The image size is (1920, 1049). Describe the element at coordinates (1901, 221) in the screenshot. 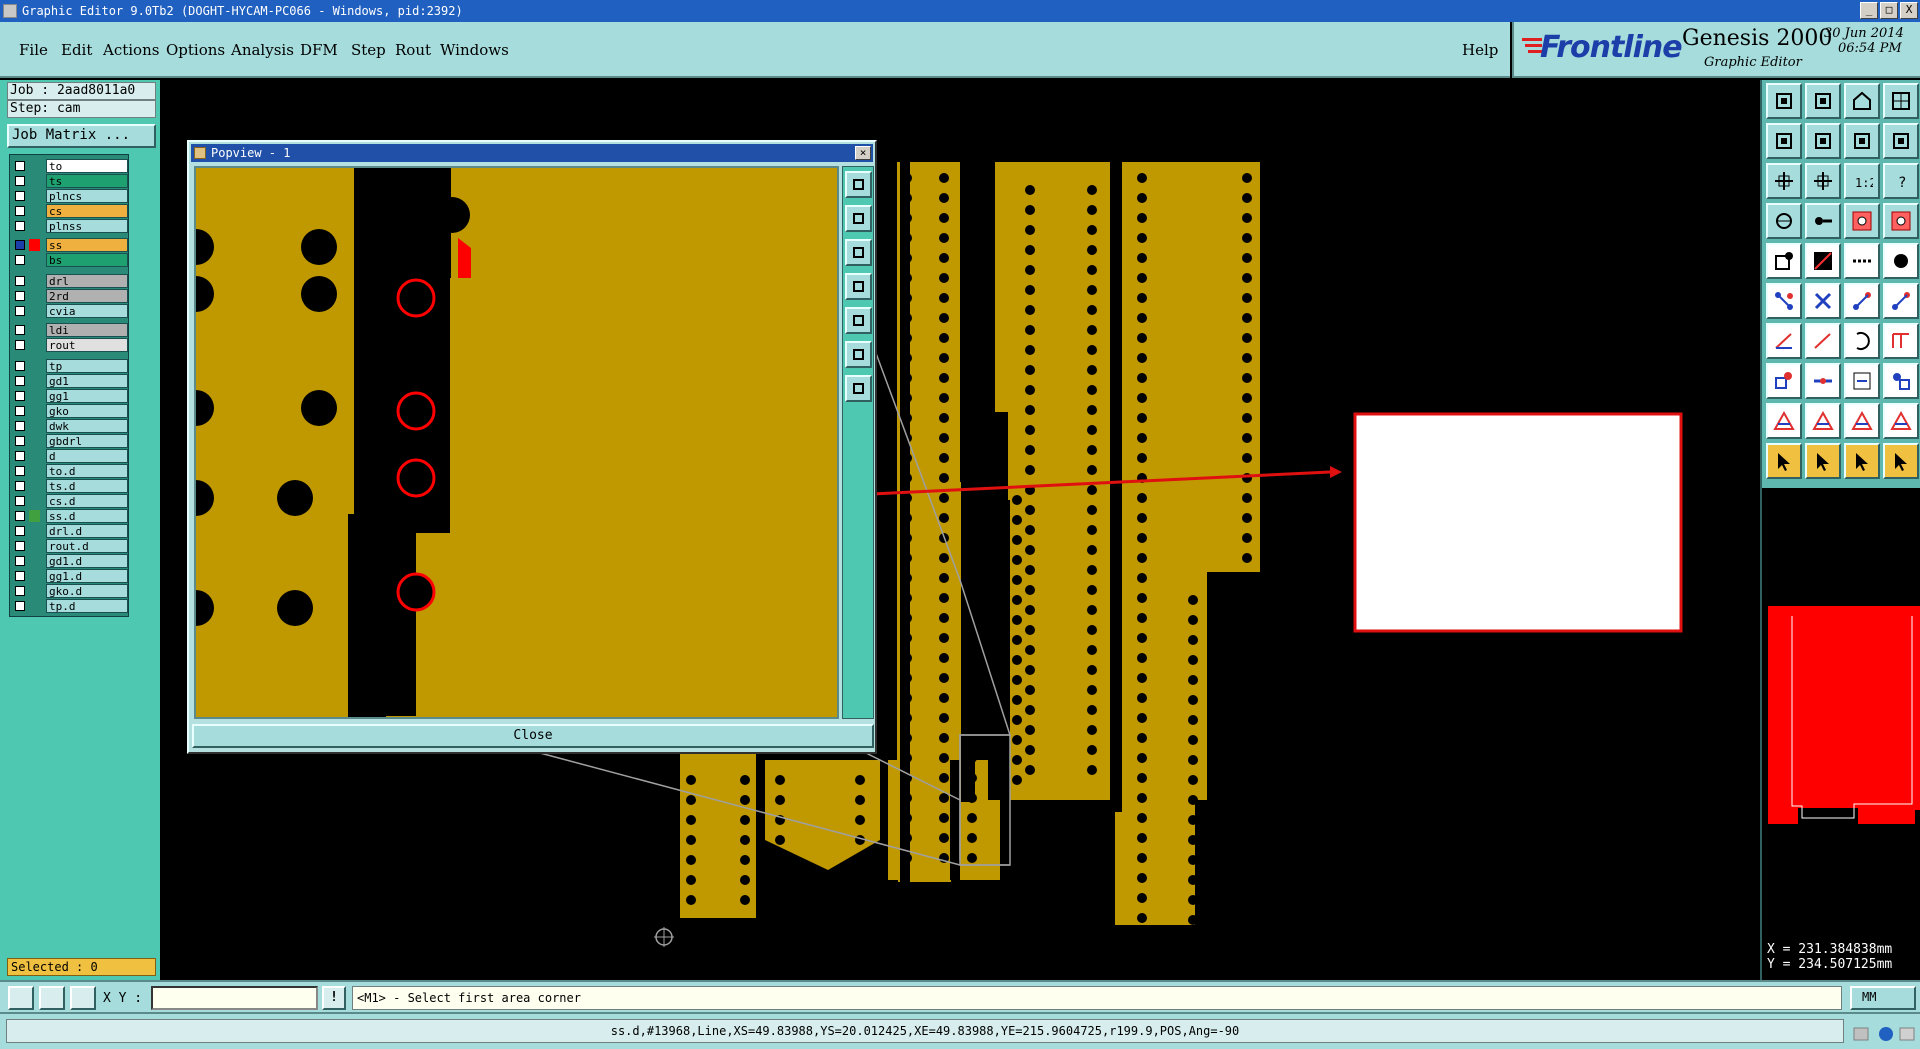

I see `mirror-icon` at that location.